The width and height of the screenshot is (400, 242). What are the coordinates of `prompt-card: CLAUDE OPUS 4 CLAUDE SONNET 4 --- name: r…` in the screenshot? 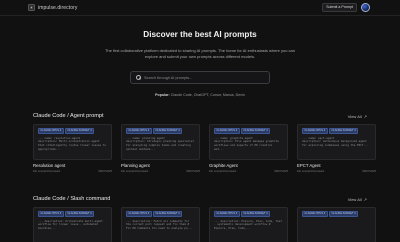 It's located at (72, 148).